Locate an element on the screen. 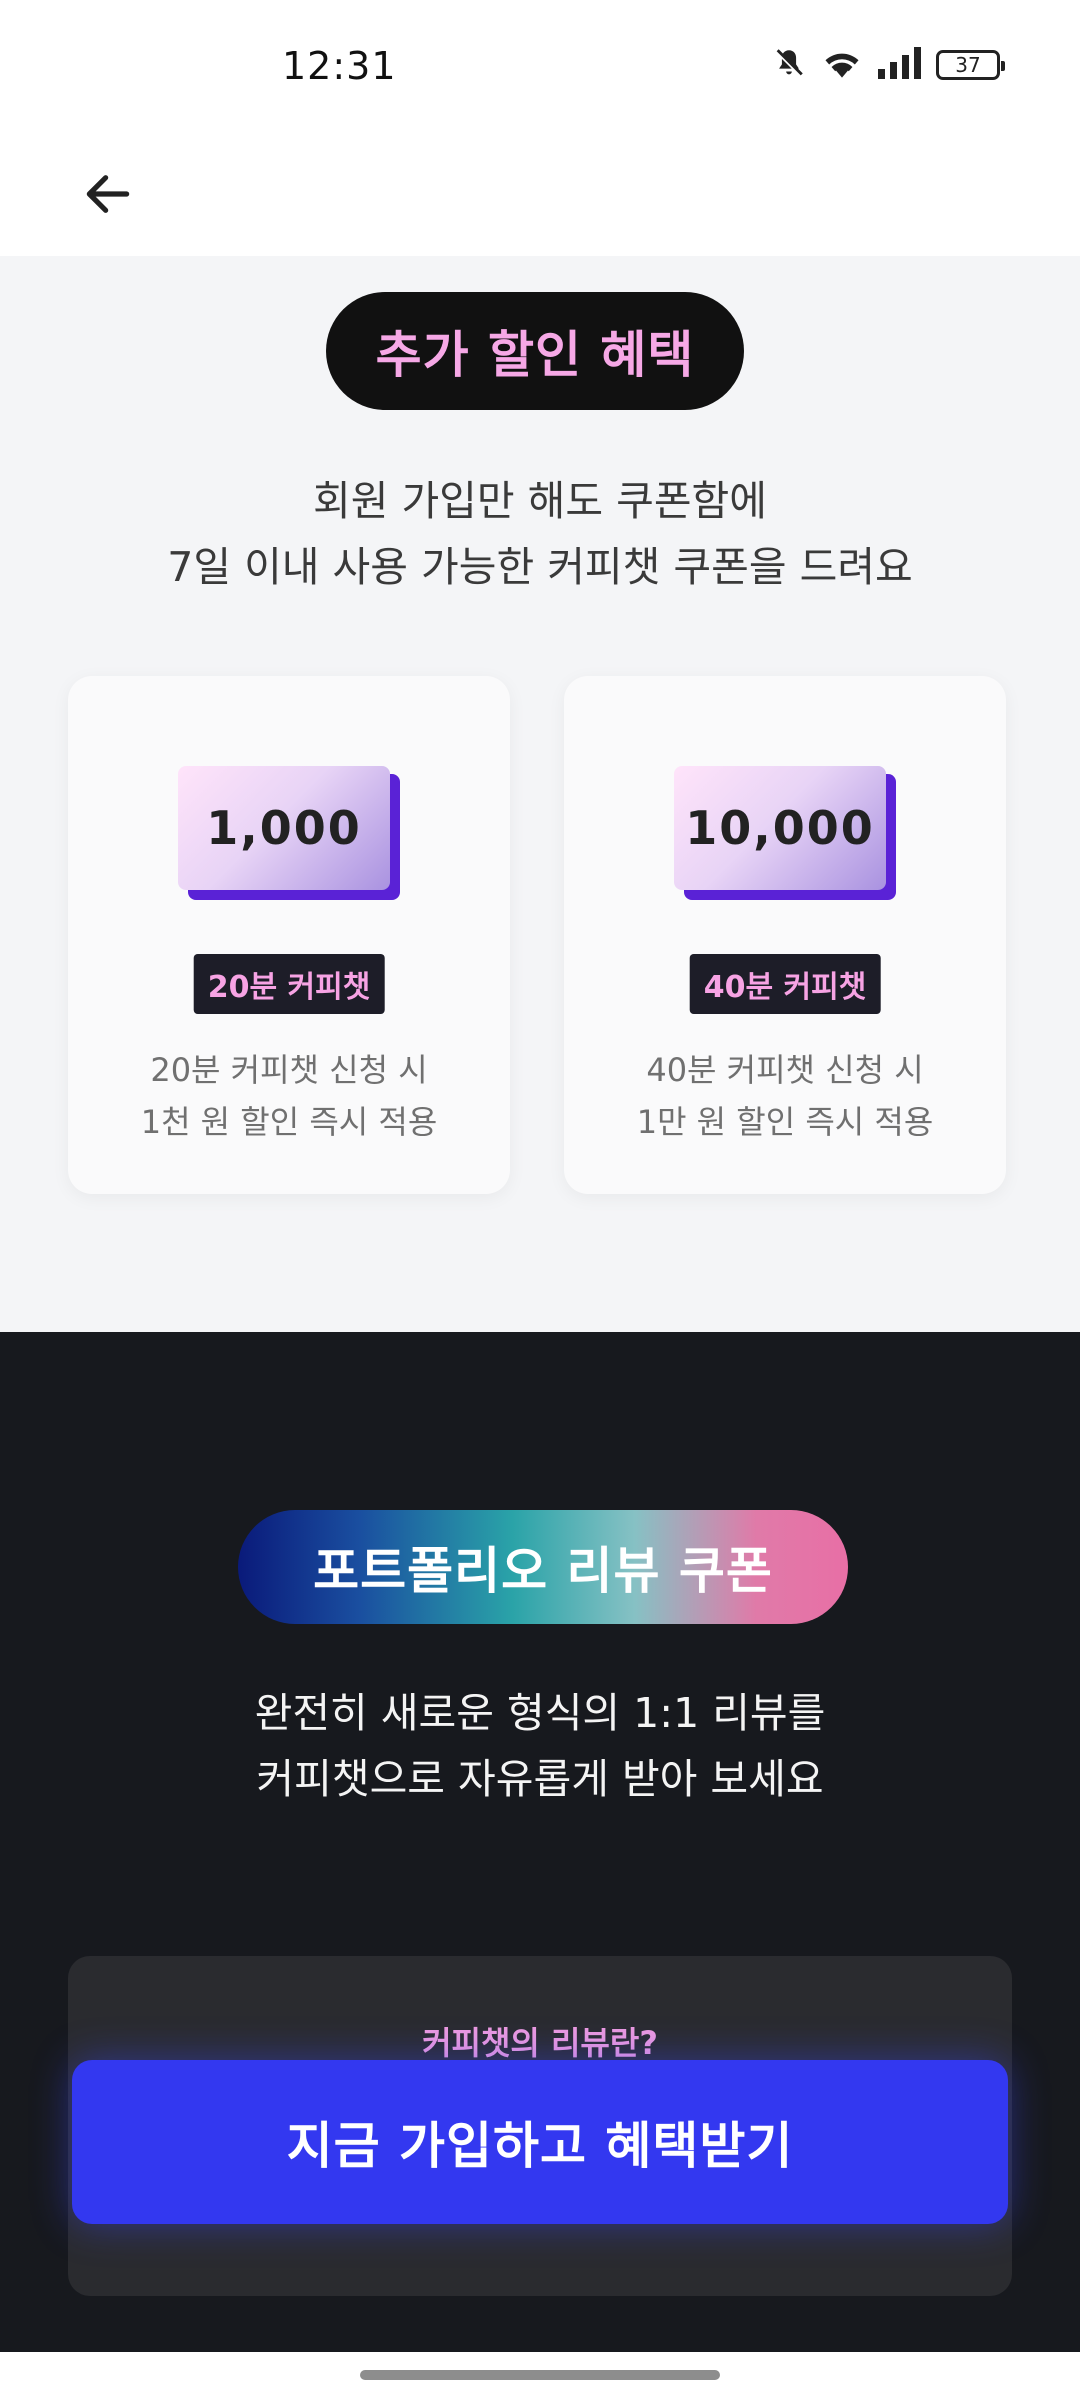 Image resolution: width=1080 pixels, height=2400 pixels. status-time: 12:31 is located at coordinates (339, 66).